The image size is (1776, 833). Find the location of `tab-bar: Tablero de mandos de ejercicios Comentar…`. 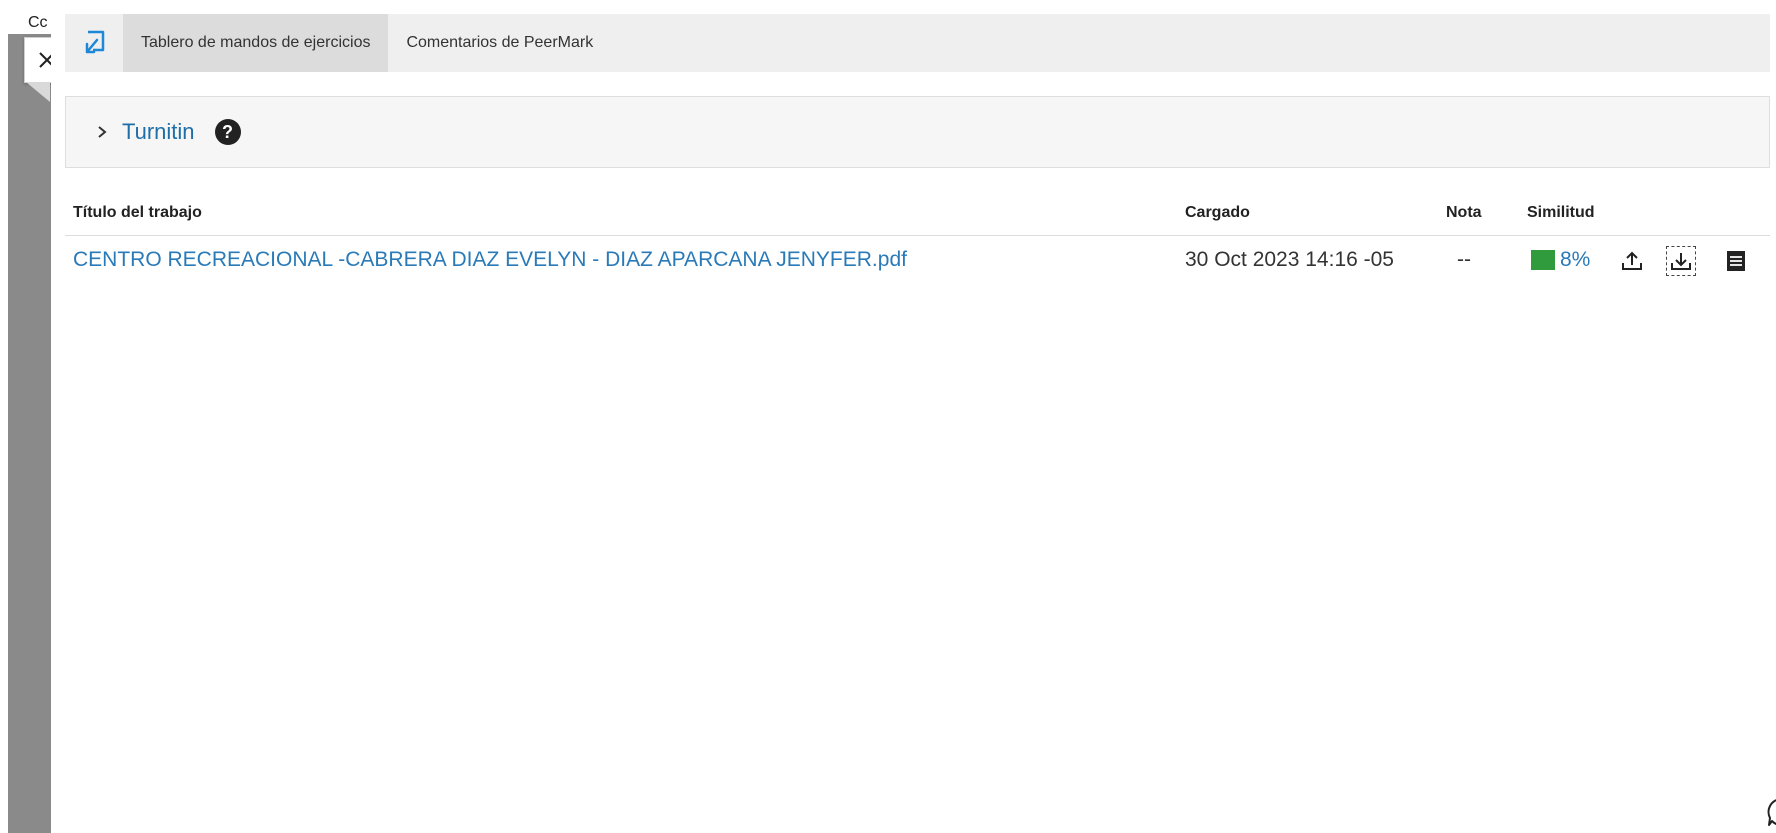

tab-bar: Tablero de mandos de ejercicios Comentar… is located at coordinates (917, 43).